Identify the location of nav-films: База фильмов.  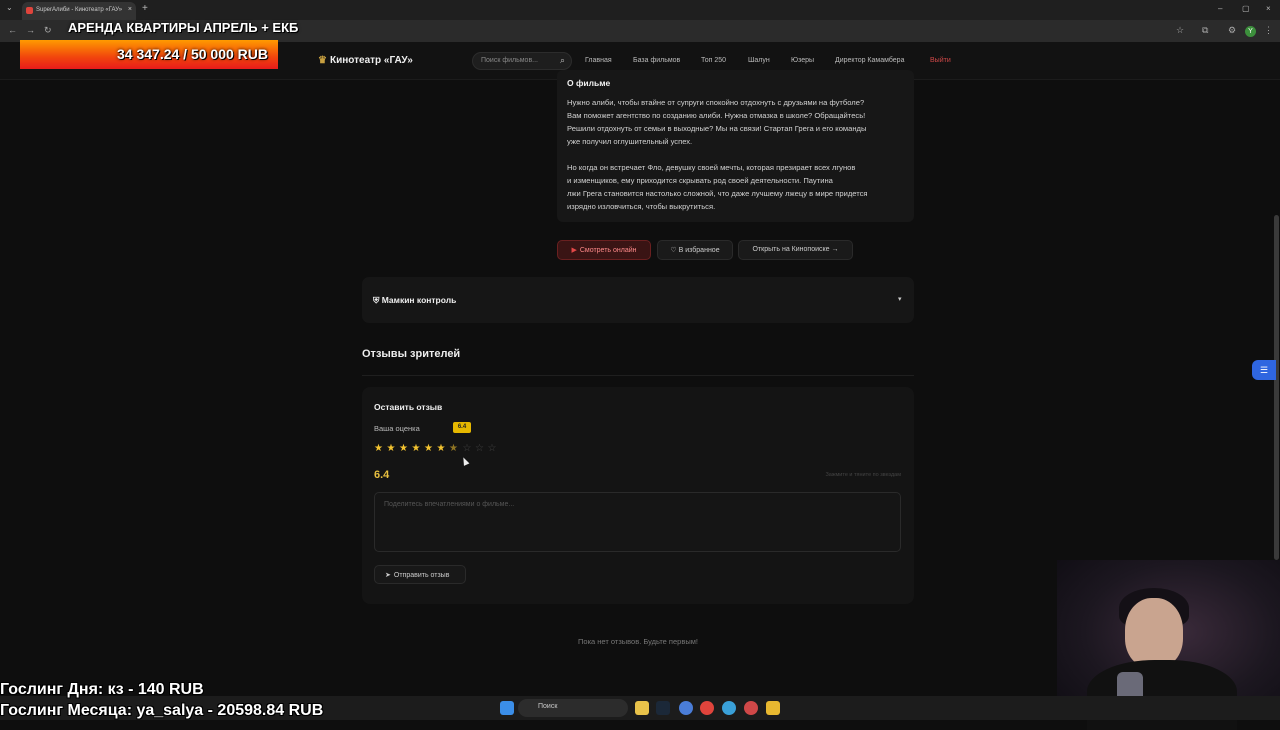
(656, 60).